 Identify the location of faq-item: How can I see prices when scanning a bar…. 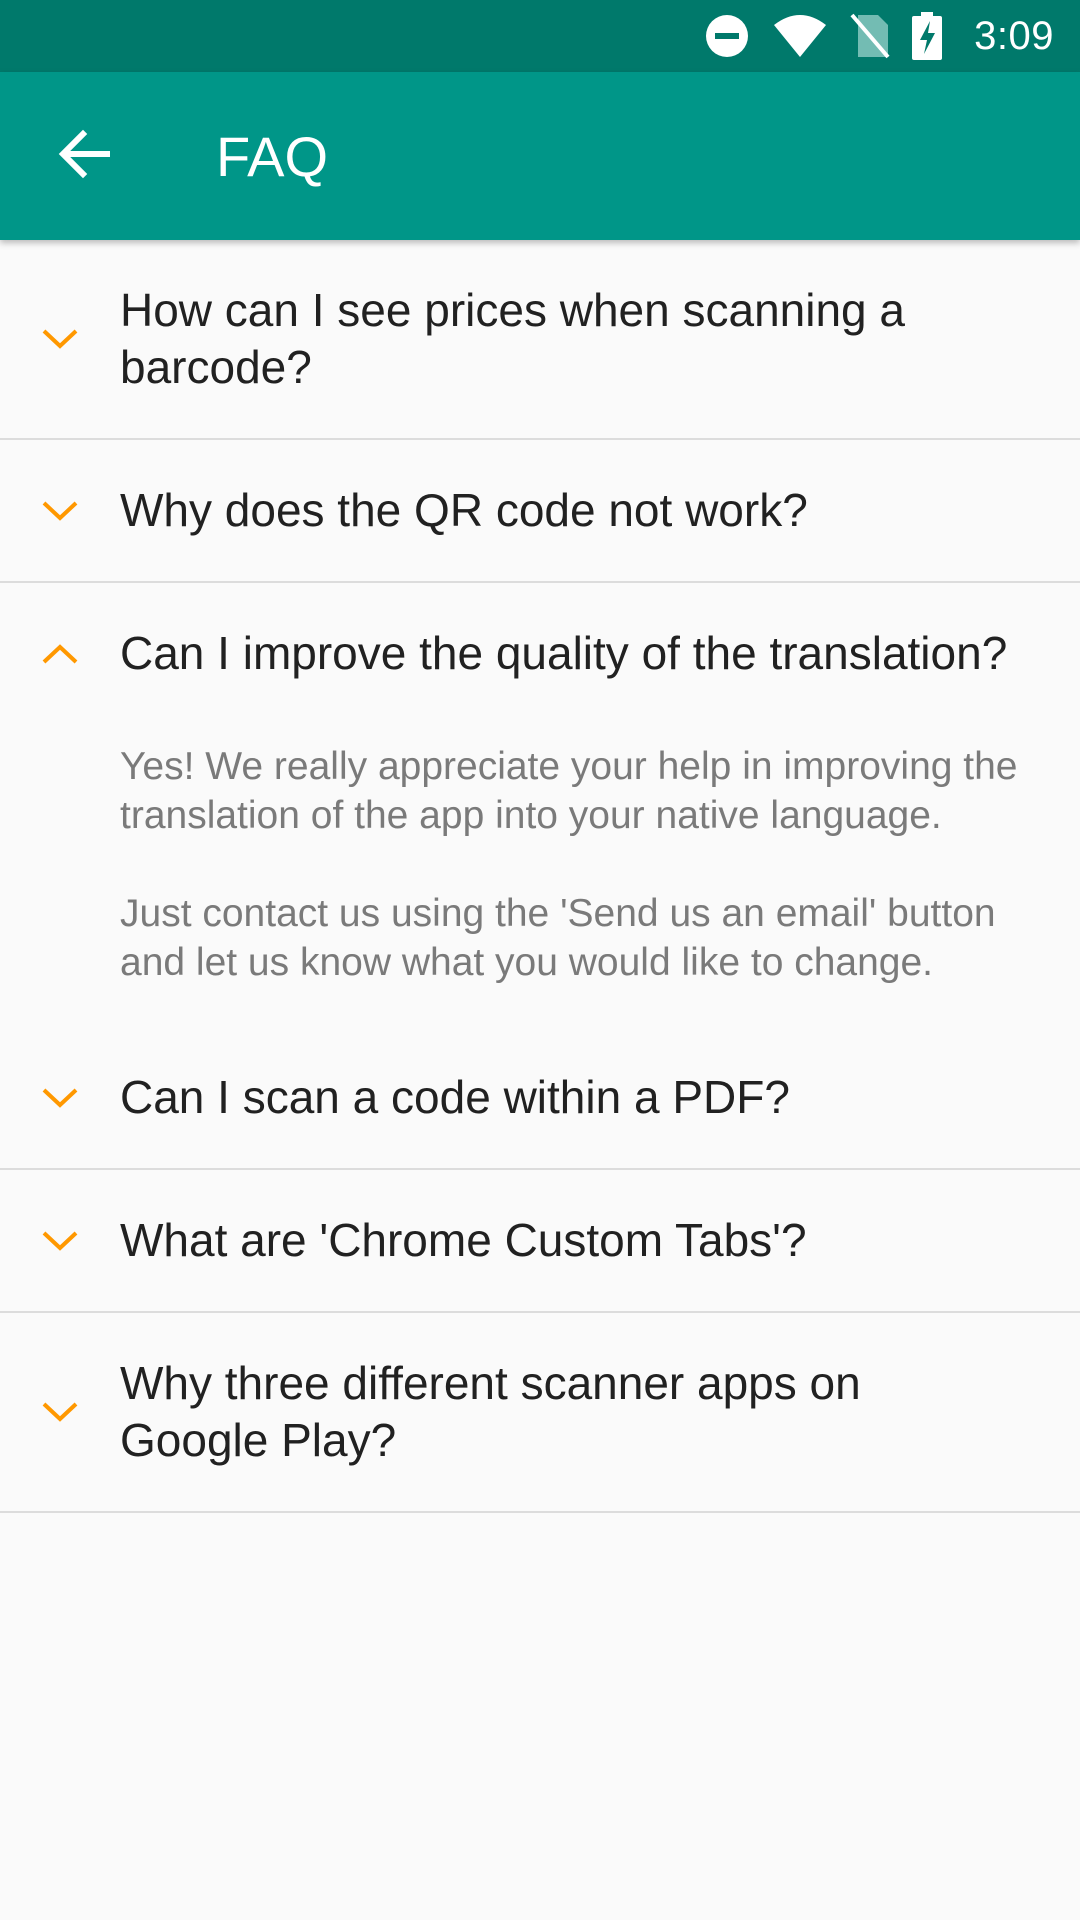
(540, 340).